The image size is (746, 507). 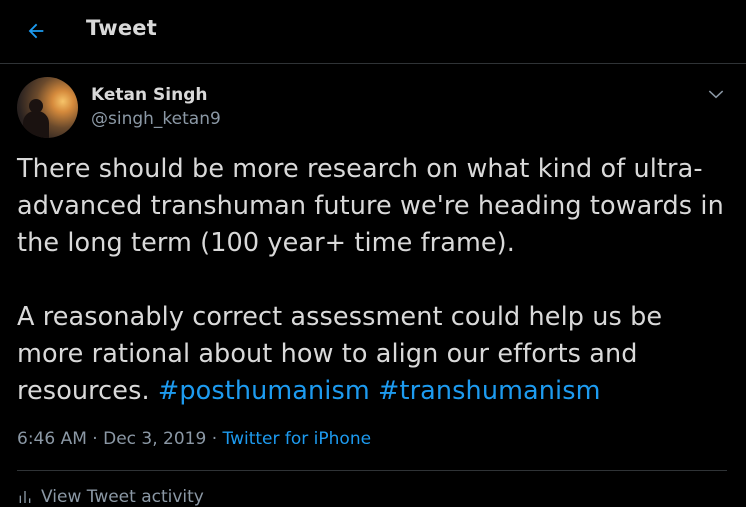 I want to click on view-activity-link: View Tweet activity, so click(x=110, y=497).